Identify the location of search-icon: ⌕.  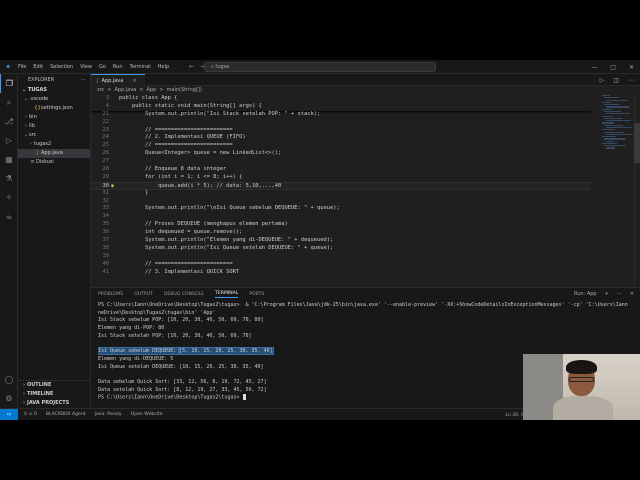
(9, 102).